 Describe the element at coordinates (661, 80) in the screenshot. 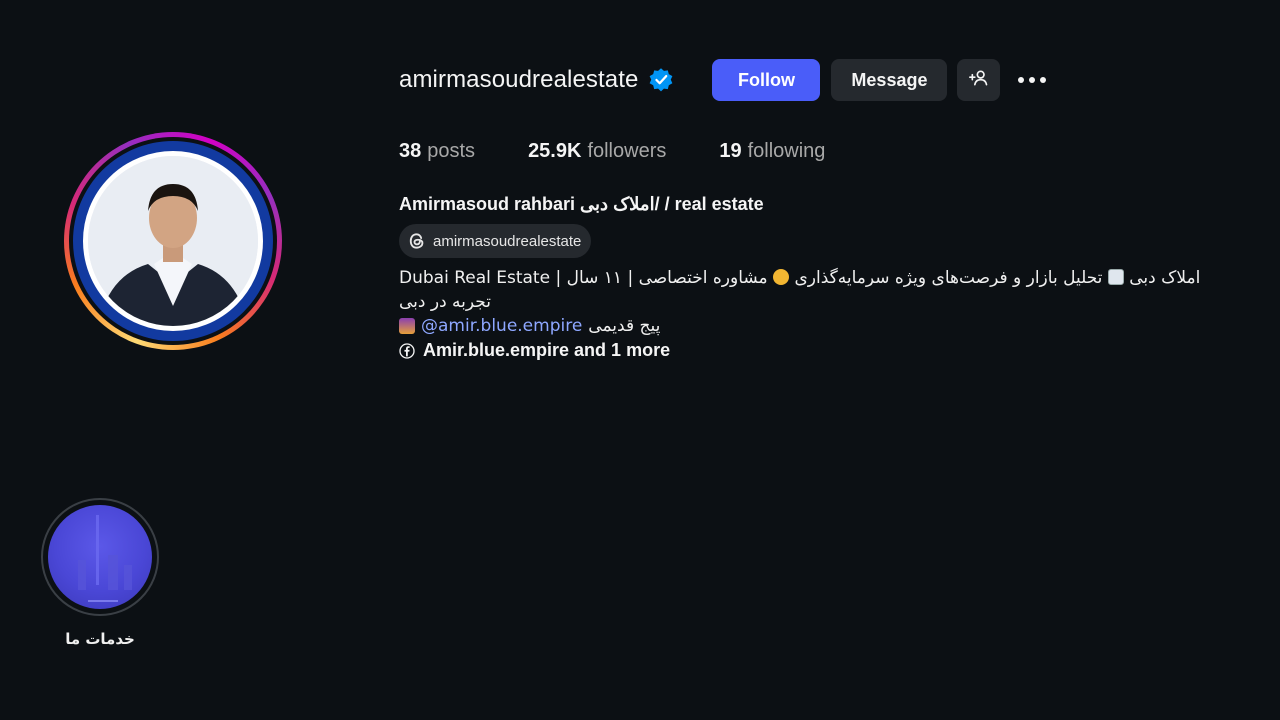

I see `verified-badge-icon` at that location.